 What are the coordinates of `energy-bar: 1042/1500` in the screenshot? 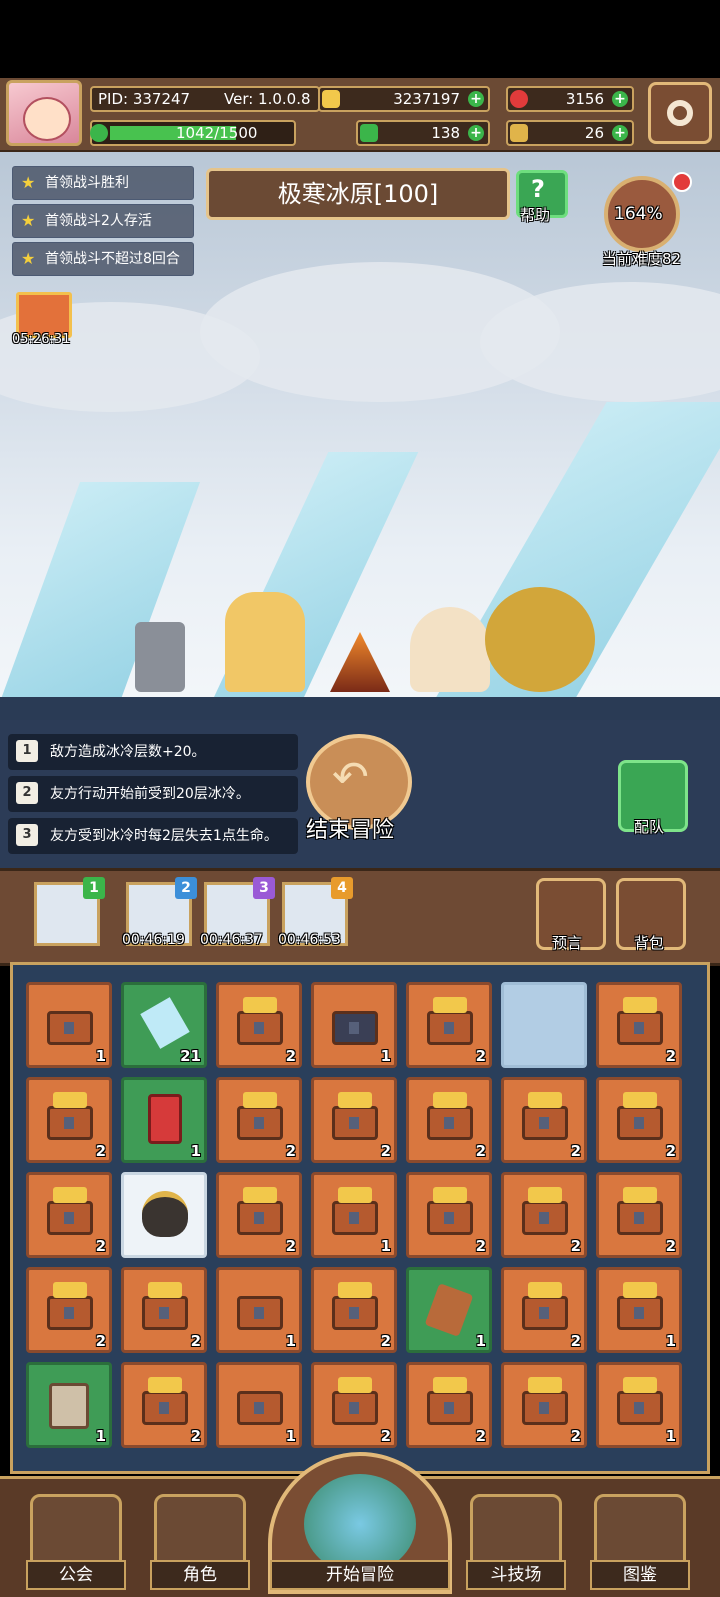 It's located at (193, 133).